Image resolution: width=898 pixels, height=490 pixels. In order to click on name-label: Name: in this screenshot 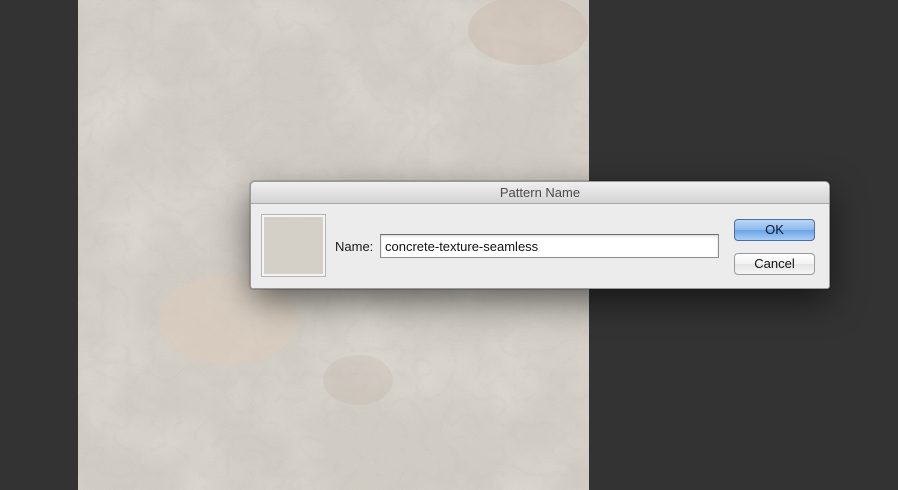, I will do `click(354, 246)`.